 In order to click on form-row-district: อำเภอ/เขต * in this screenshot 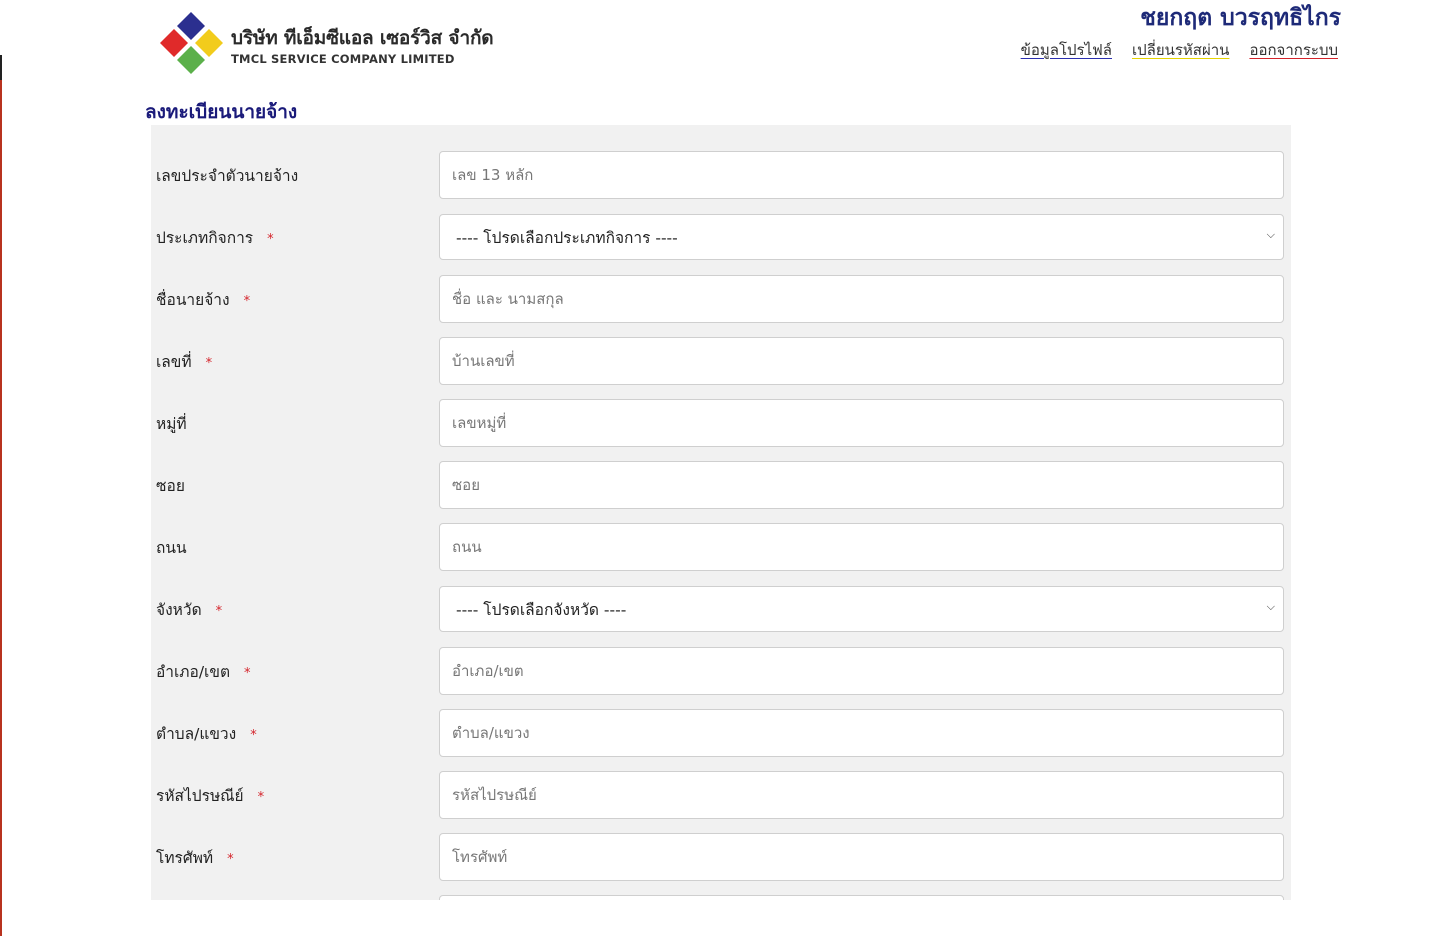, I will do `click(721, 672)`.